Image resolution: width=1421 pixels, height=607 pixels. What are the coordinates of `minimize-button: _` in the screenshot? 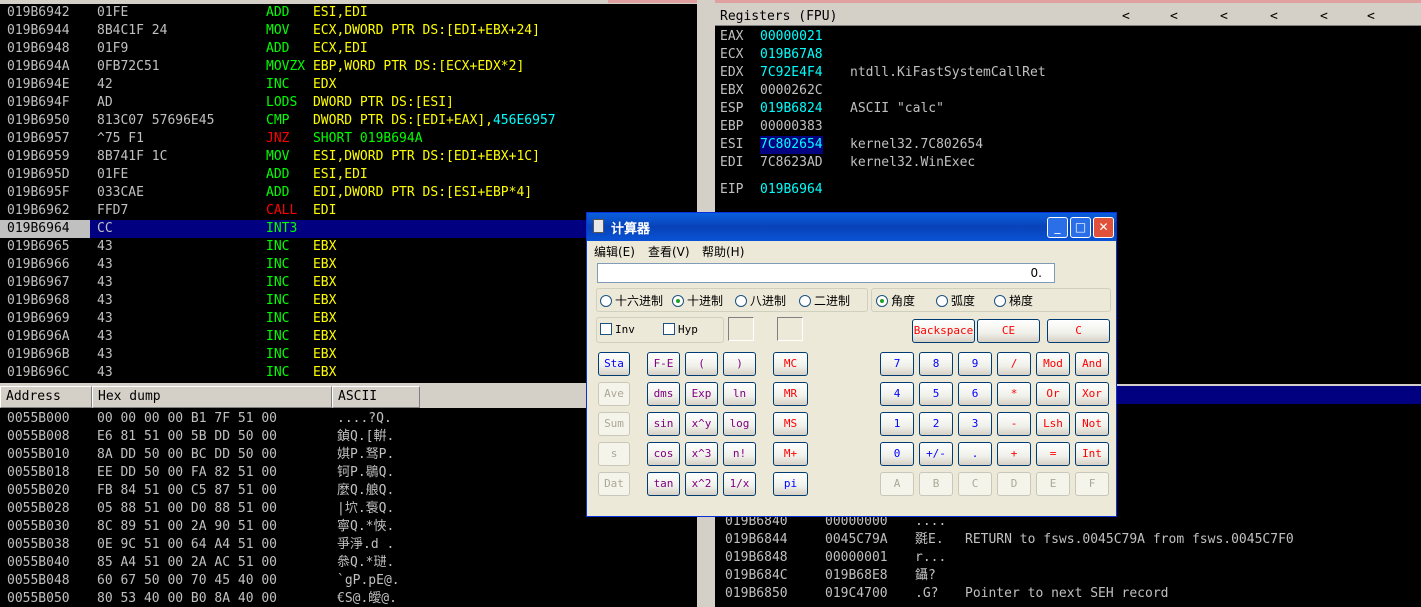 It's located at (1057, 227).